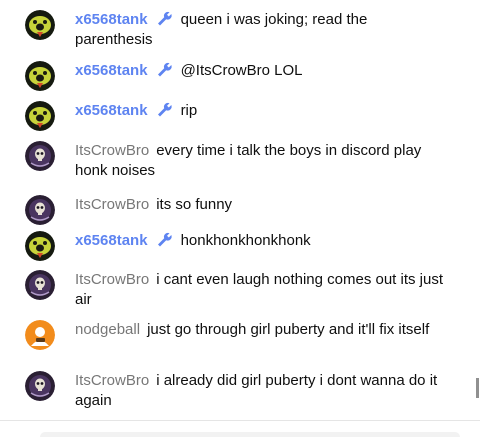 The height and width of the screenshot is (437, 480). I want to click on chat-divider, so click(240, 420).